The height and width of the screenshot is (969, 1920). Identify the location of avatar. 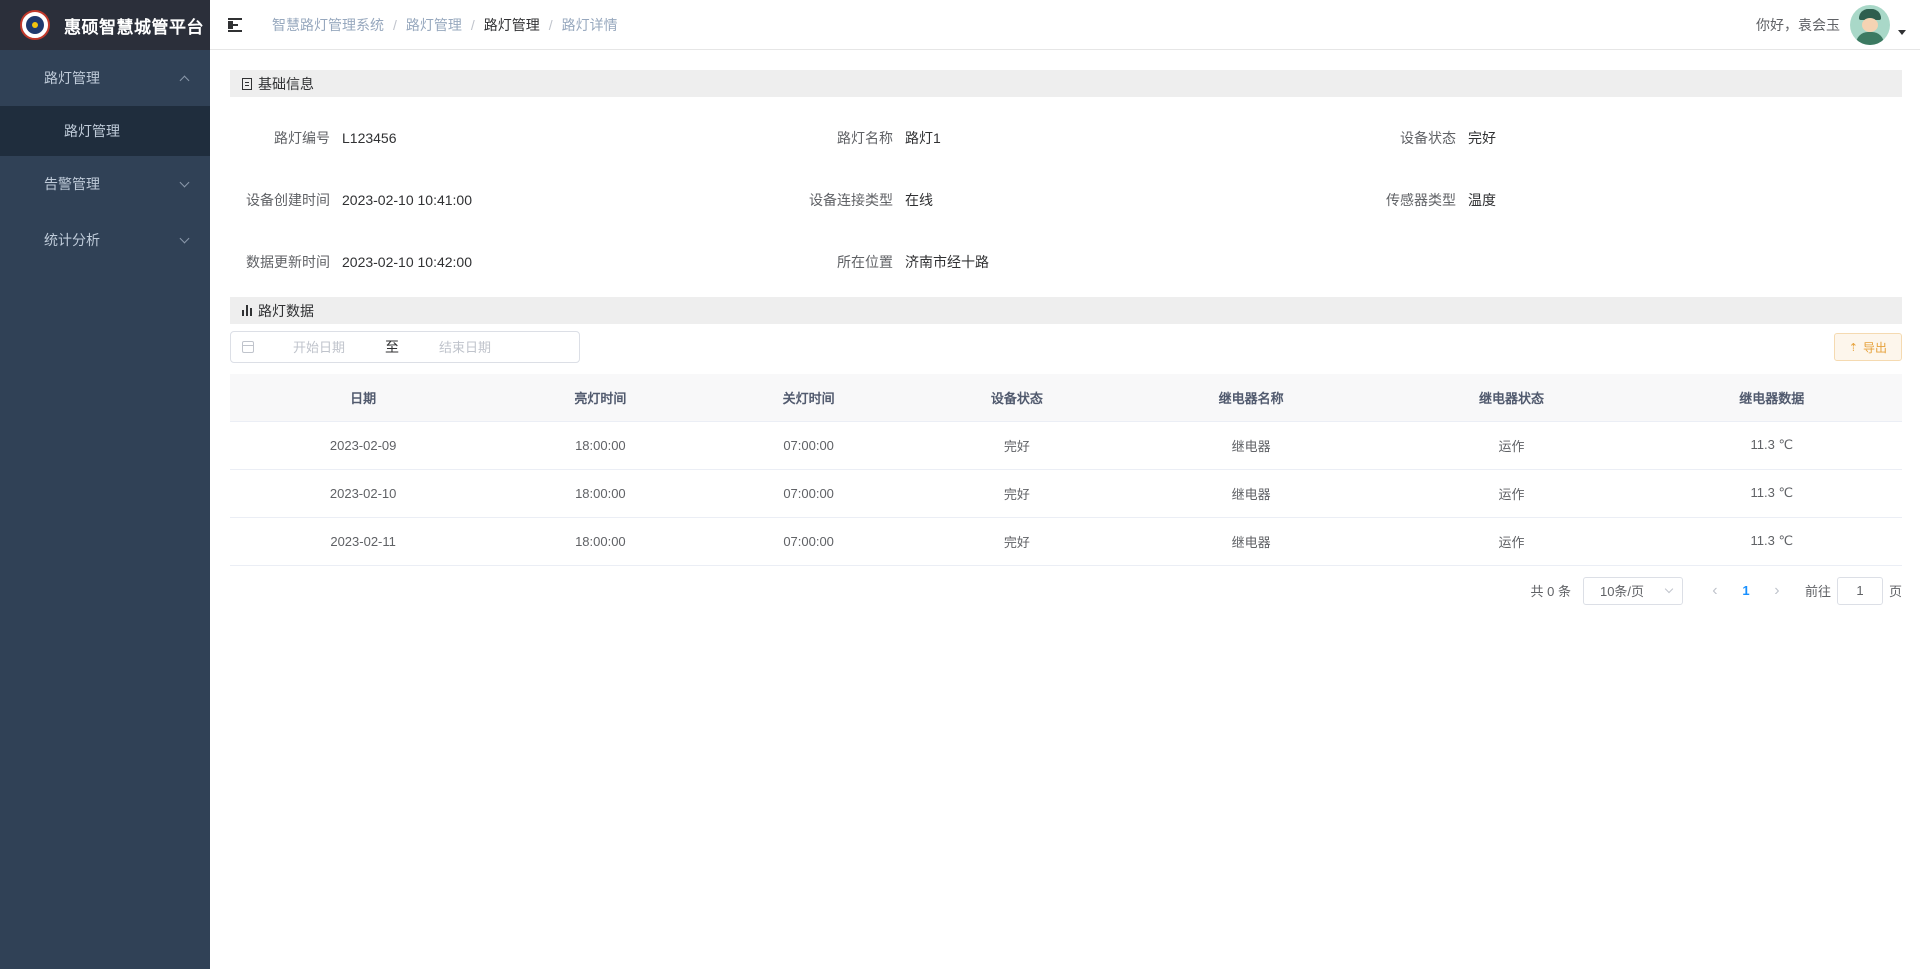
(1870, 25).